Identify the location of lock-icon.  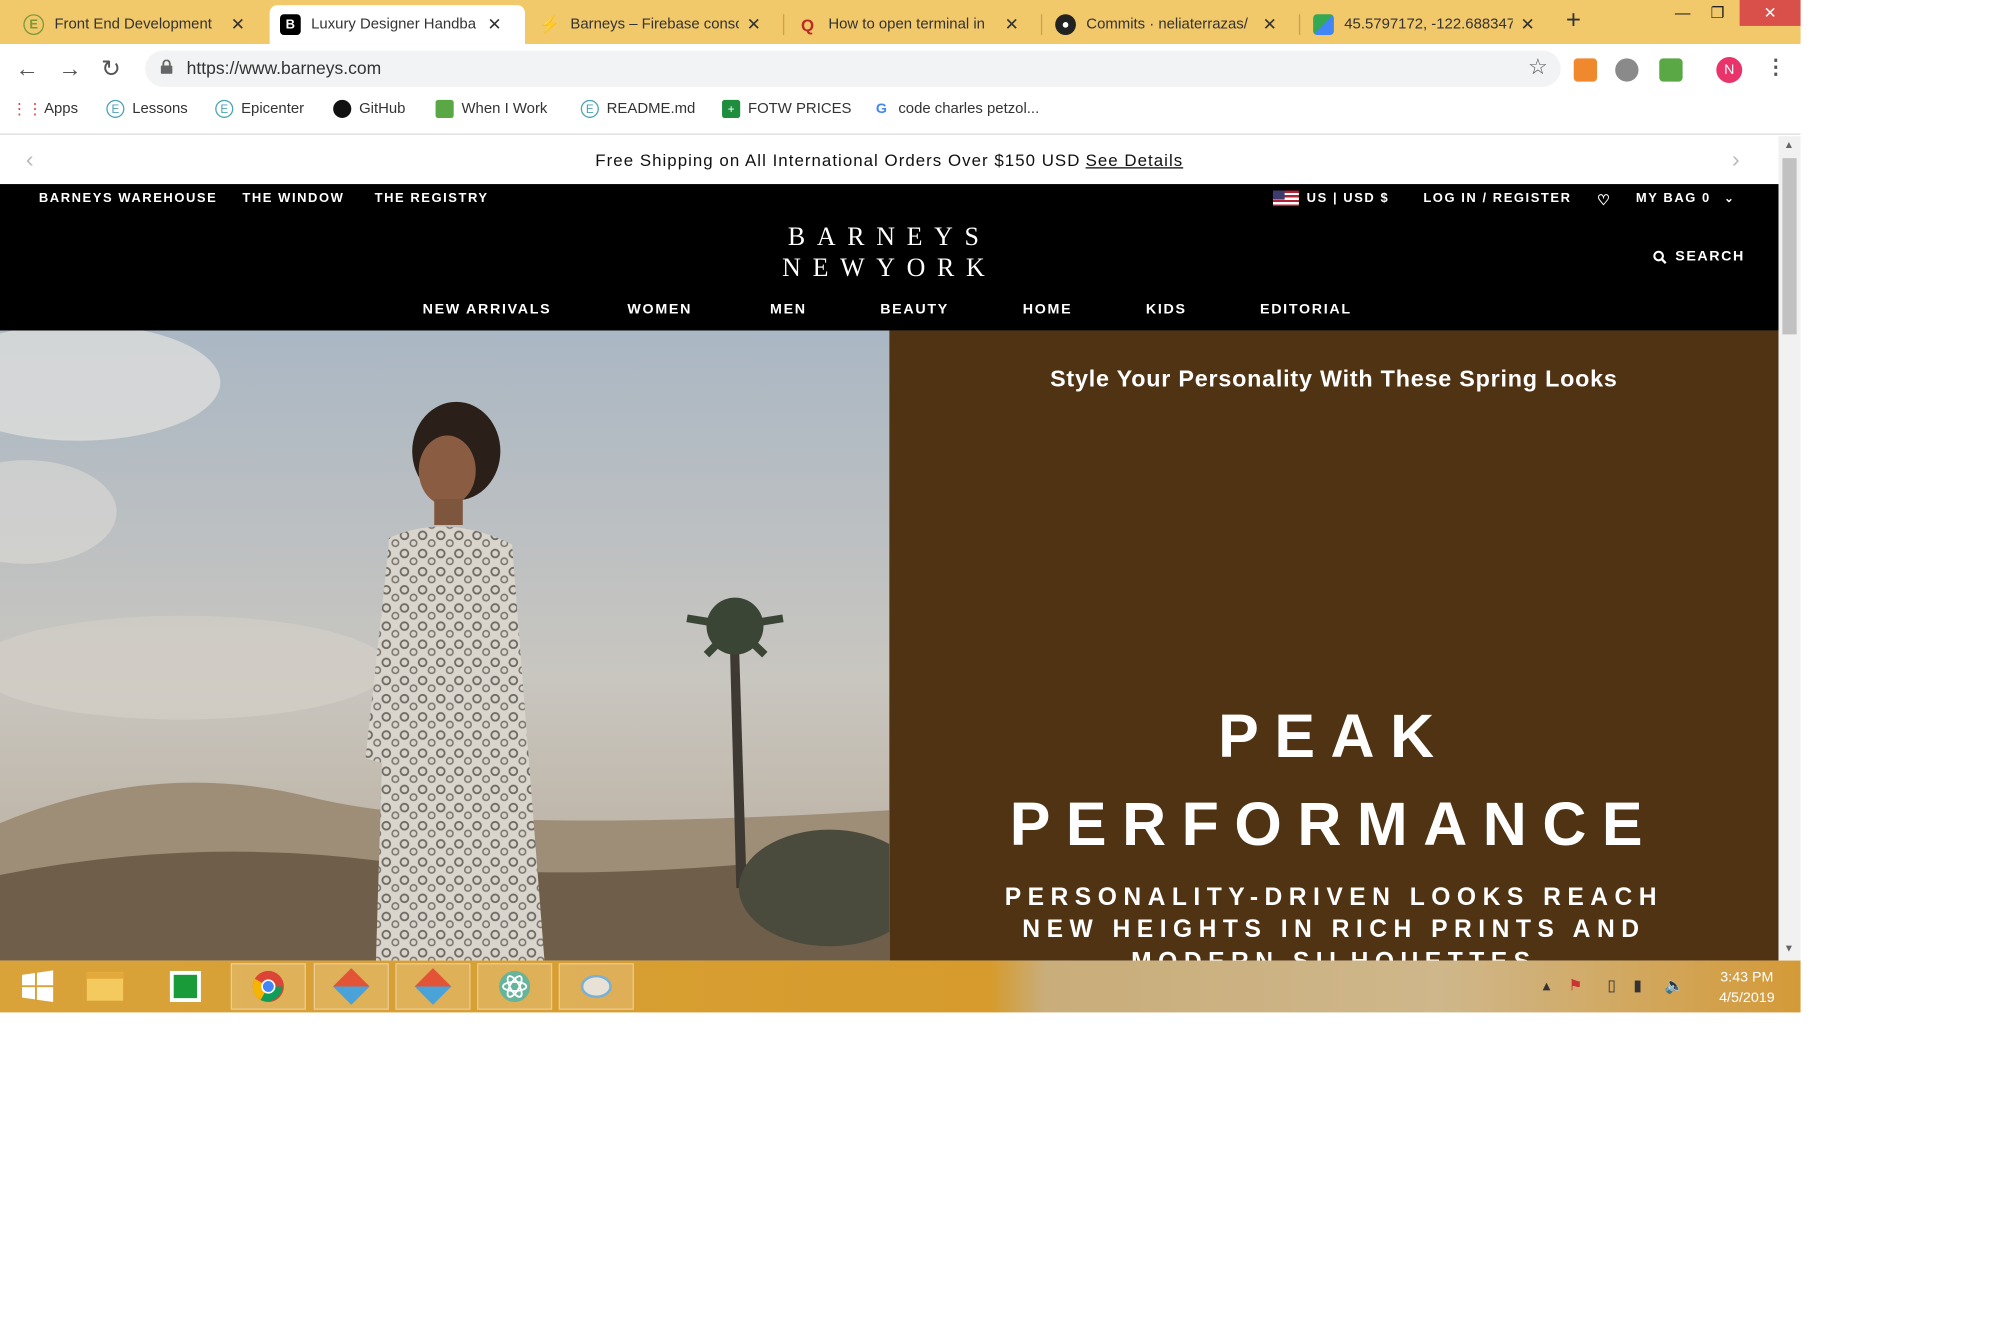
(166, 66).